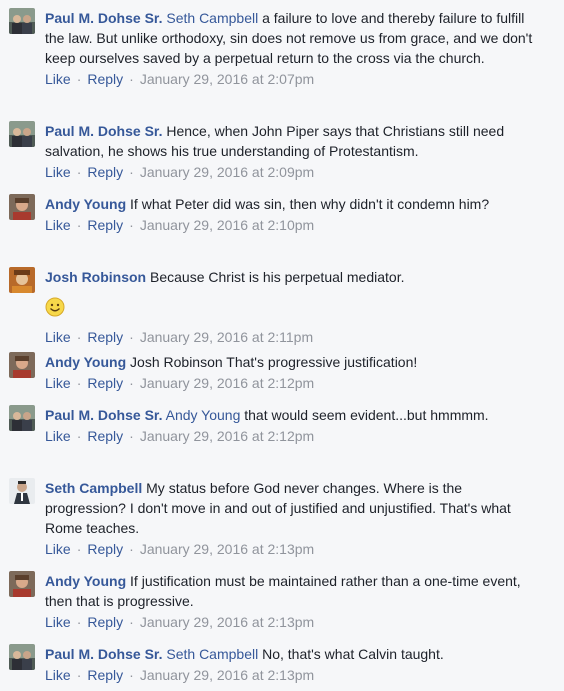 The width and height of the screenshot is (564, 691). What do you see at coordinates (227, 225) in the screenshot?
I see `comment-timestamp: January 29, 2016 at 2:10pm` at bounding box center [227, 225].